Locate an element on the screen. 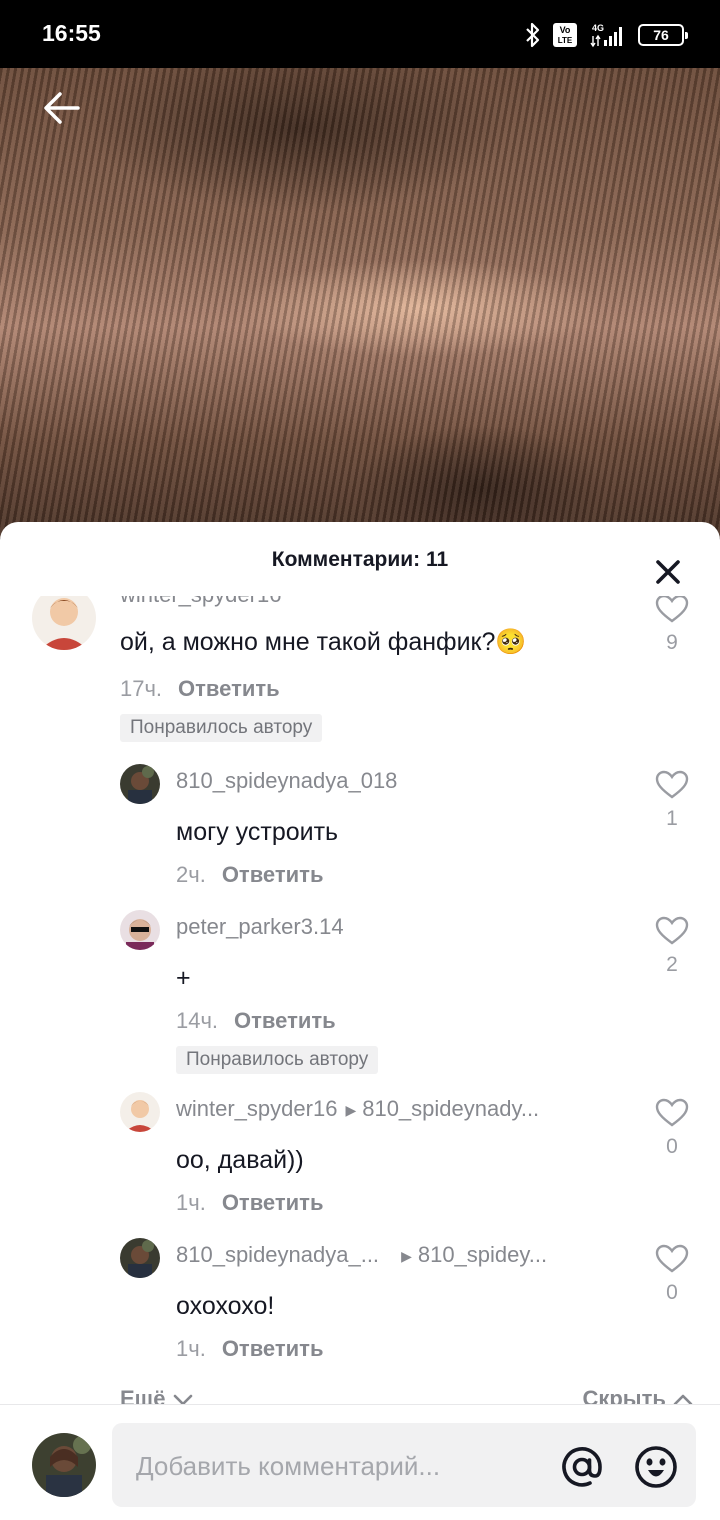 This screenshot has height=1520, width=720. signal-icon: 4G is located at coordinates (608, 35).